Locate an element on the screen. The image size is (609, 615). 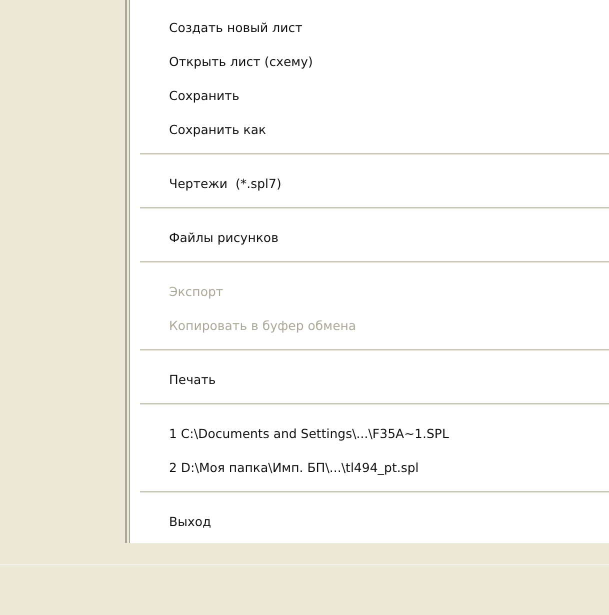
menu-item: Печать is located at coordinates (175, 380).